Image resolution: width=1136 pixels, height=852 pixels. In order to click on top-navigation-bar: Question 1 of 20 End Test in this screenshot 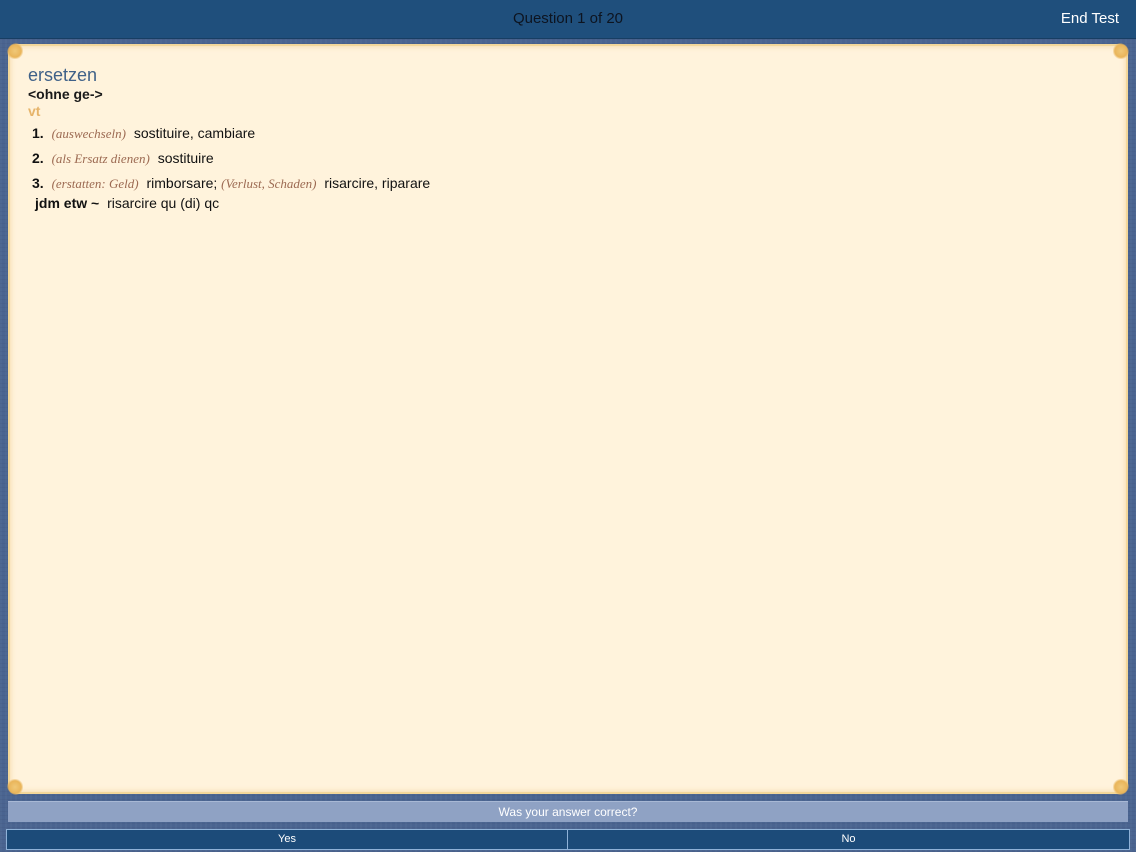, I will do `click(568, 19)`.